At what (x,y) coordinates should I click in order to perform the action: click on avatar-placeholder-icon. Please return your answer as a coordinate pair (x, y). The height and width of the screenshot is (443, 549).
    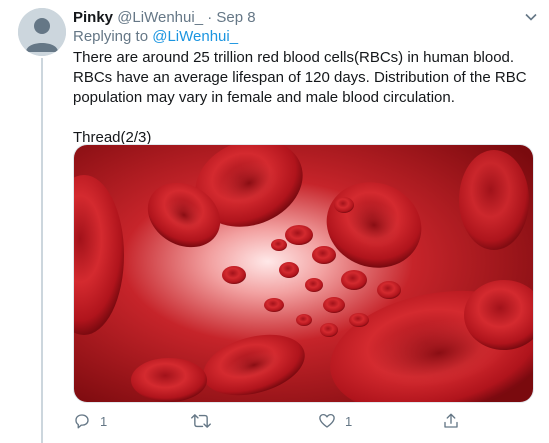
    Looking at the image, I should click on (42, 32).